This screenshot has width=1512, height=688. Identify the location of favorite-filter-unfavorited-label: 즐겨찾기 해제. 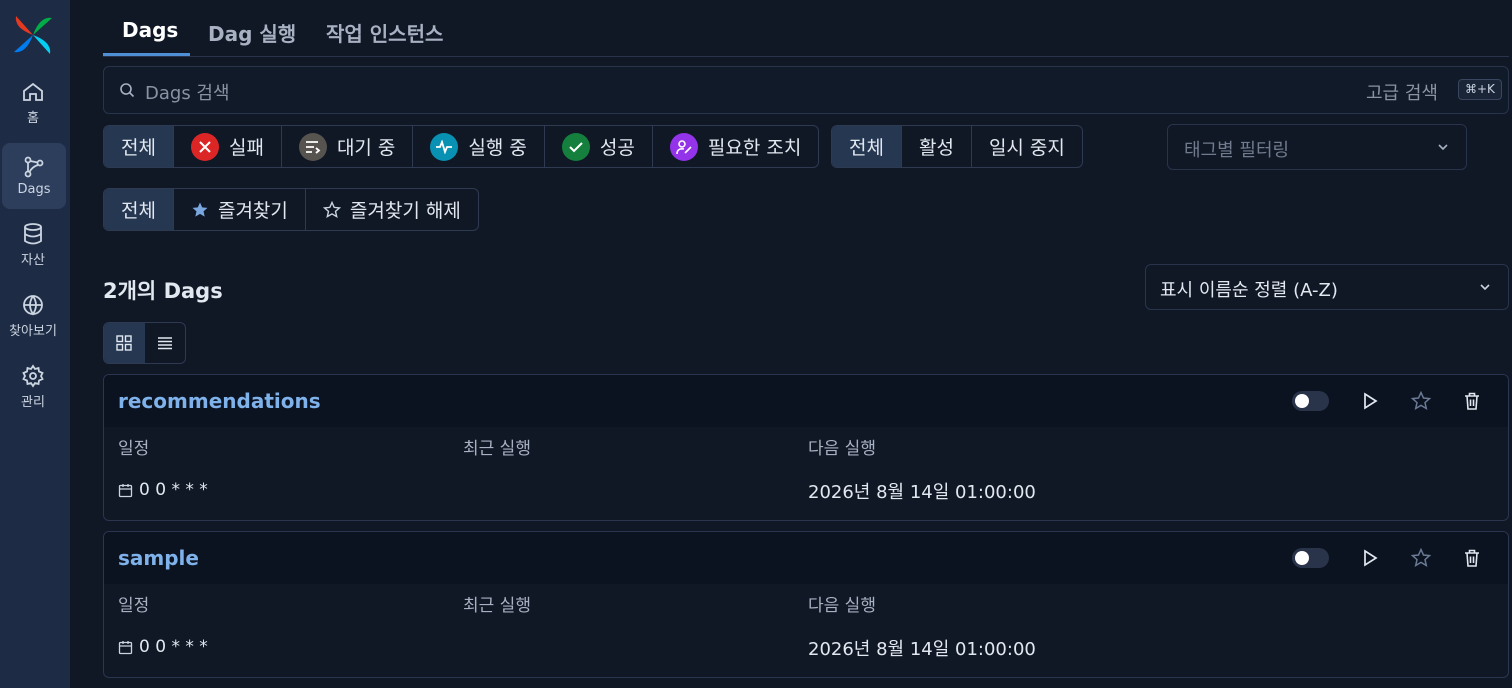
(405, 211).